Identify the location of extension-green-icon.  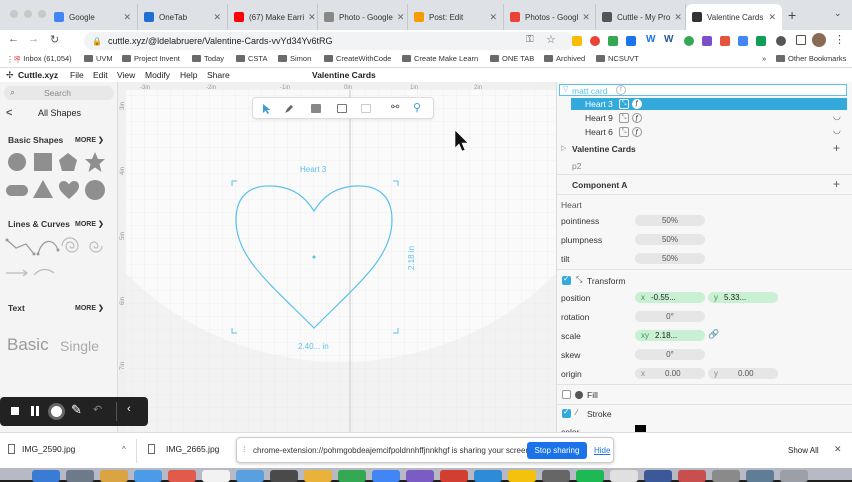
(689, 41).